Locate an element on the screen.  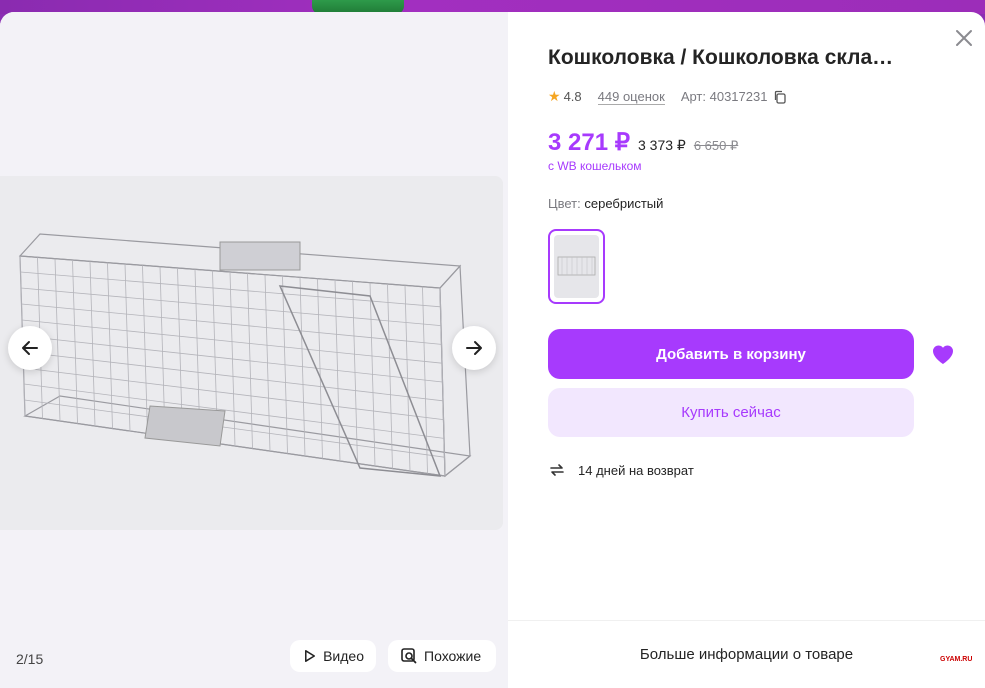
price-old: 6 650 ₽ is located at coordinates (716, 145).